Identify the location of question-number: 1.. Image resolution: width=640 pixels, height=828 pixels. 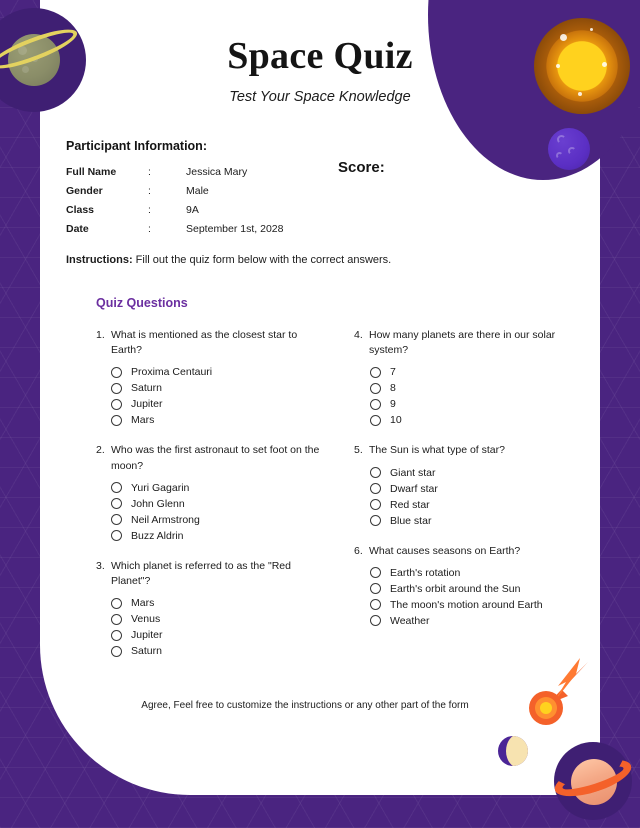
(100, 335).